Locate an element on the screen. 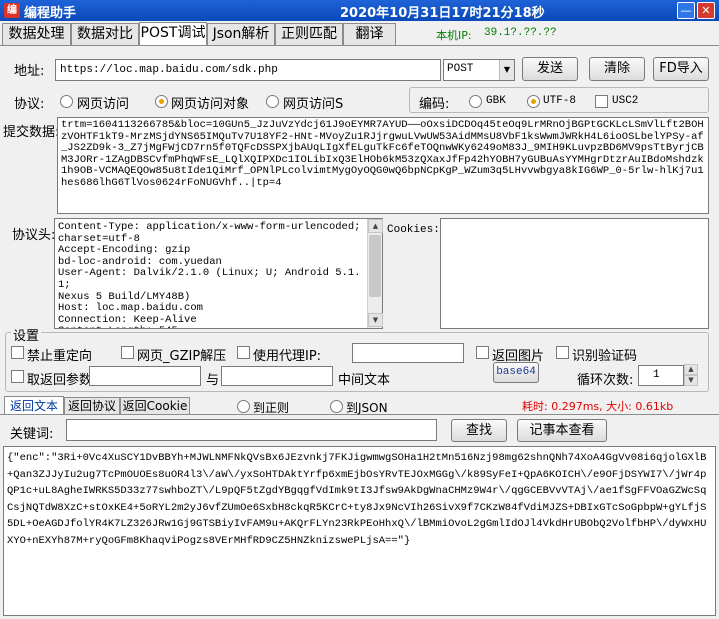  tab-return-protocol: 返回协议 is located at coordinates (92, 406).